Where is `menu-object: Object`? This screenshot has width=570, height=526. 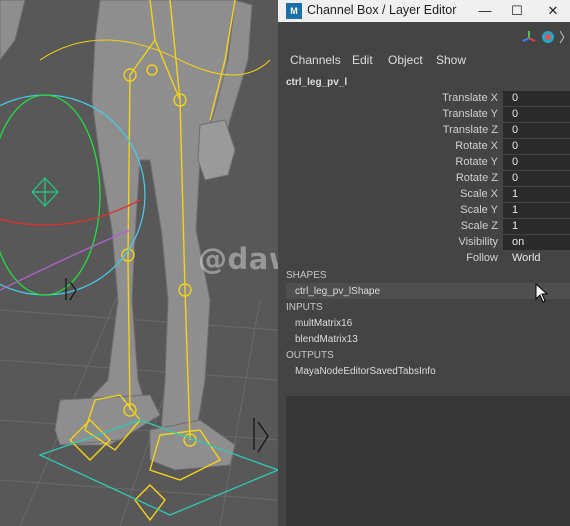
menu-object: Object is located at coordinates (405, 60).